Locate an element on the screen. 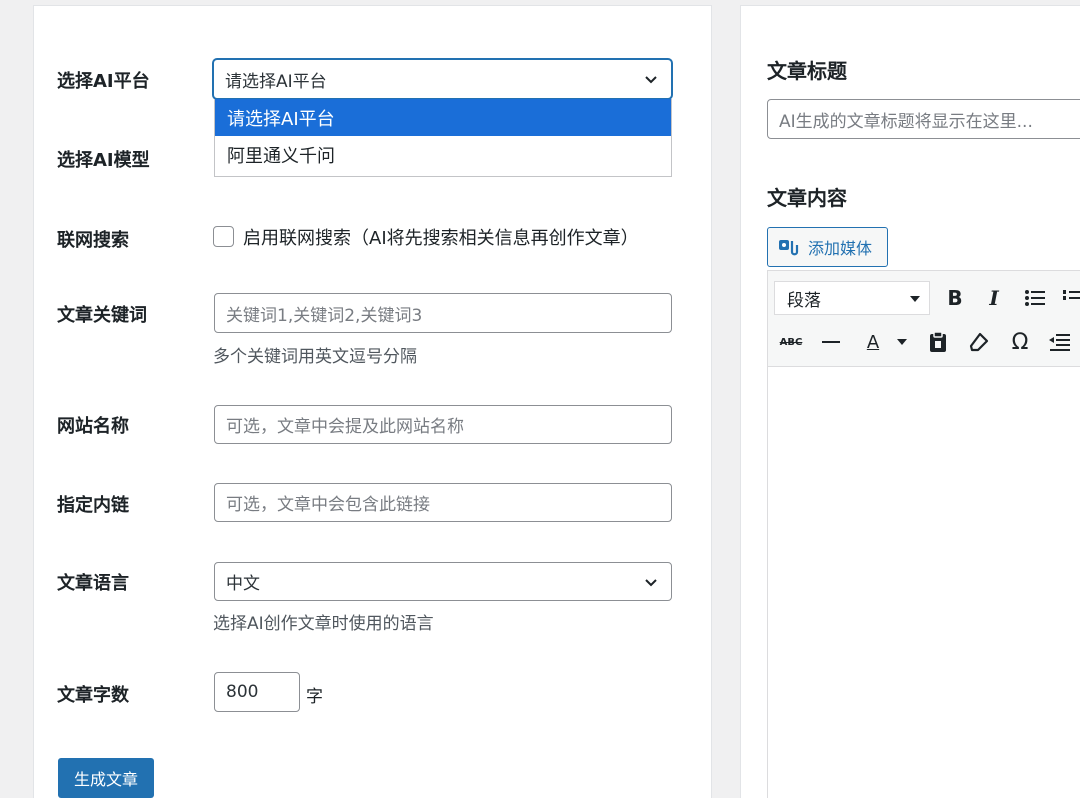 This screenshot has height=798, width=1080. caret-down-icon is located at coordinates (915, 299).